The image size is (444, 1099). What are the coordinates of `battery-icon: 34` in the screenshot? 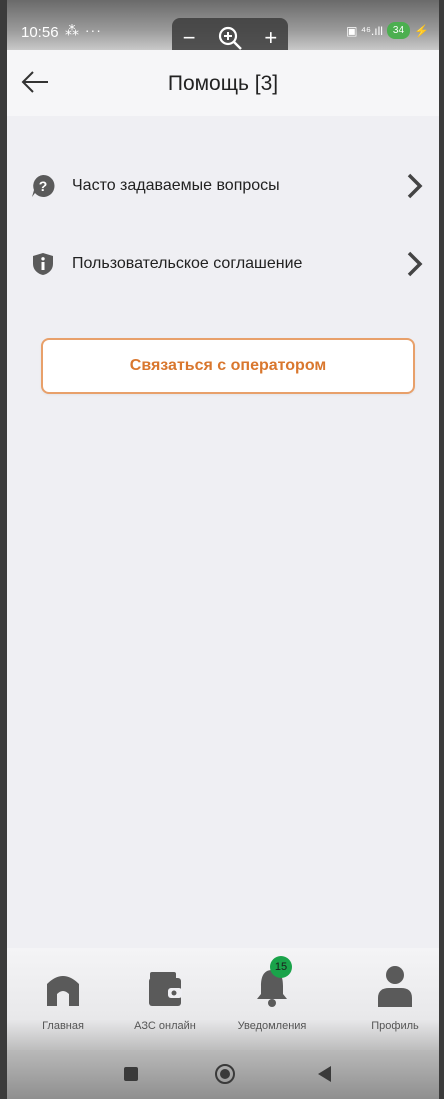 It's located at (398, 30).